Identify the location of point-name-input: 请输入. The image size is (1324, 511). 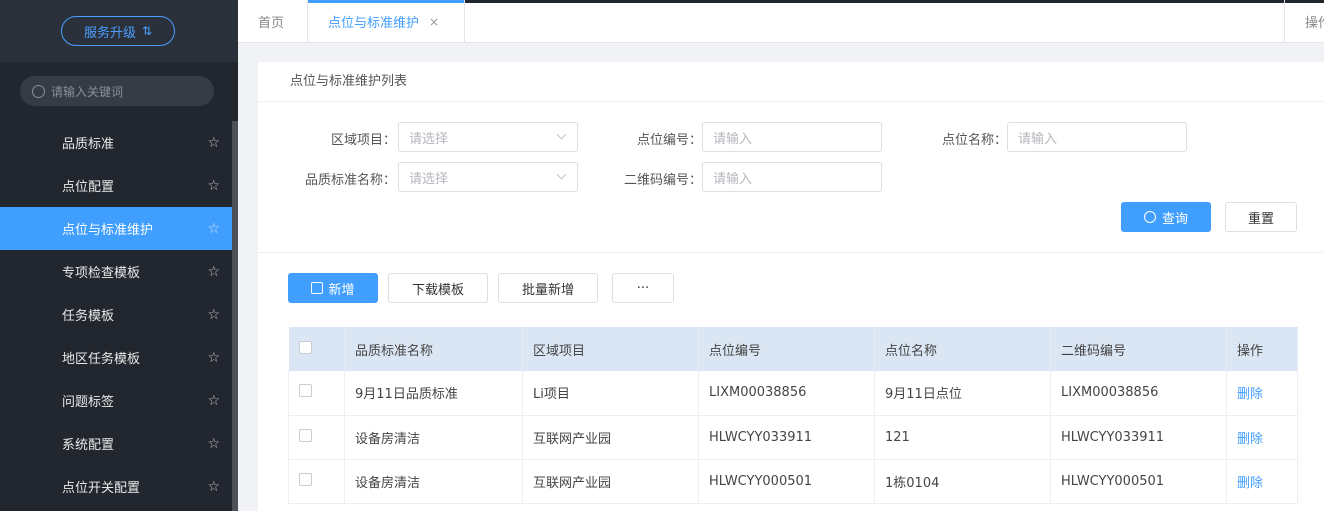
(1097, 137).